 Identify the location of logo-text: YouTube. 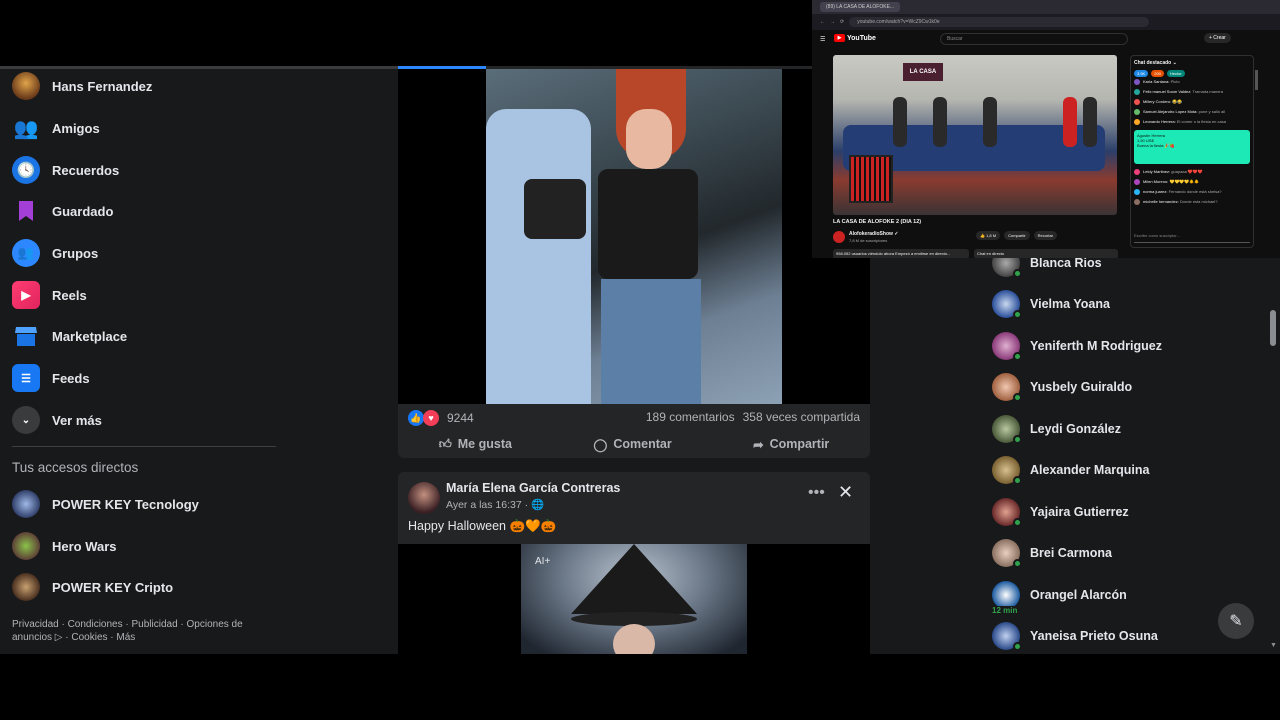
(861, 38).